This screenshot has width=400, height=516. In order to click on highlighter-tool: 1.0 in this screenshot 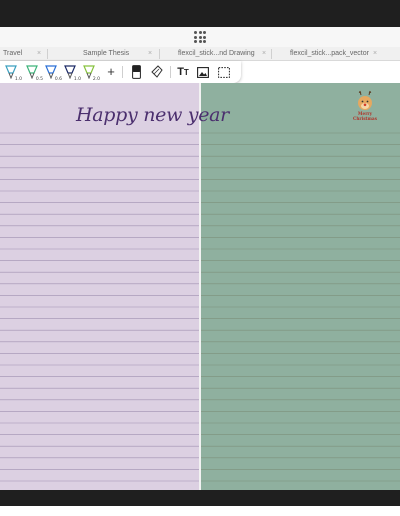, I will do `click(13, 72)`.